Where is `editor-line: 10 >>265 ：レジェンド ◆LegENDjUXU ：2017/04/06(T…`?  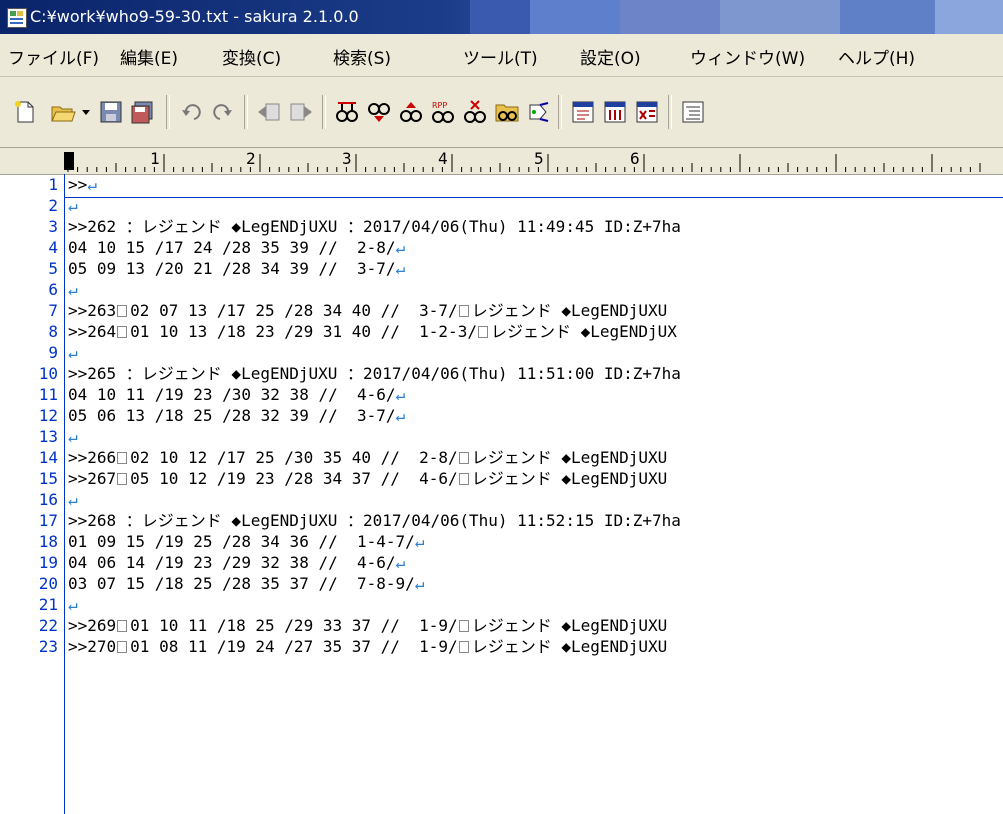 editor-line: 10 >>265 ：レジェンド ◆LegENDjUXU ：2017/04/06(T… is located at coordinates (501, 373).